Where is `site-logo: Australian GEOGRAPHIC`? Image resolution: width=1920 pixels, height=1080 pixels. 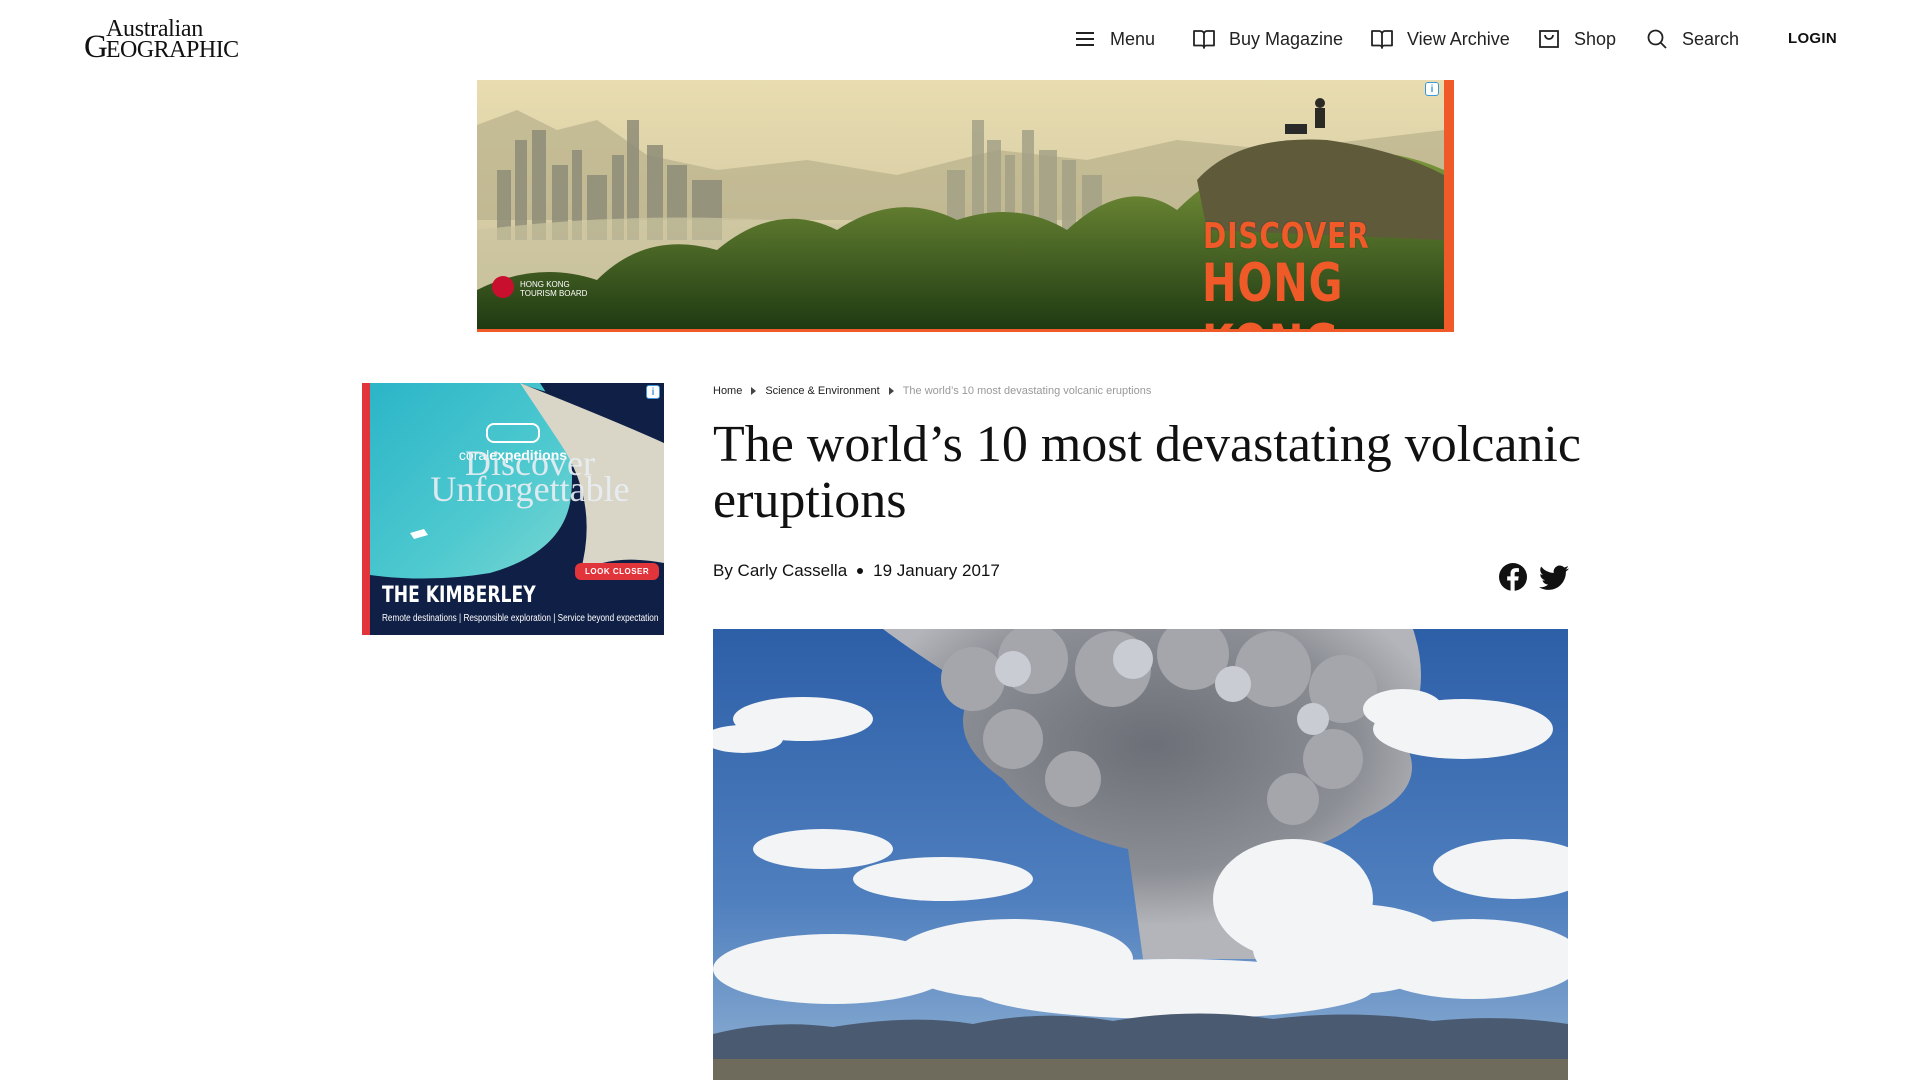
site-logo: Australian GEOGRAPHIC is located at coordinates (161, 39).